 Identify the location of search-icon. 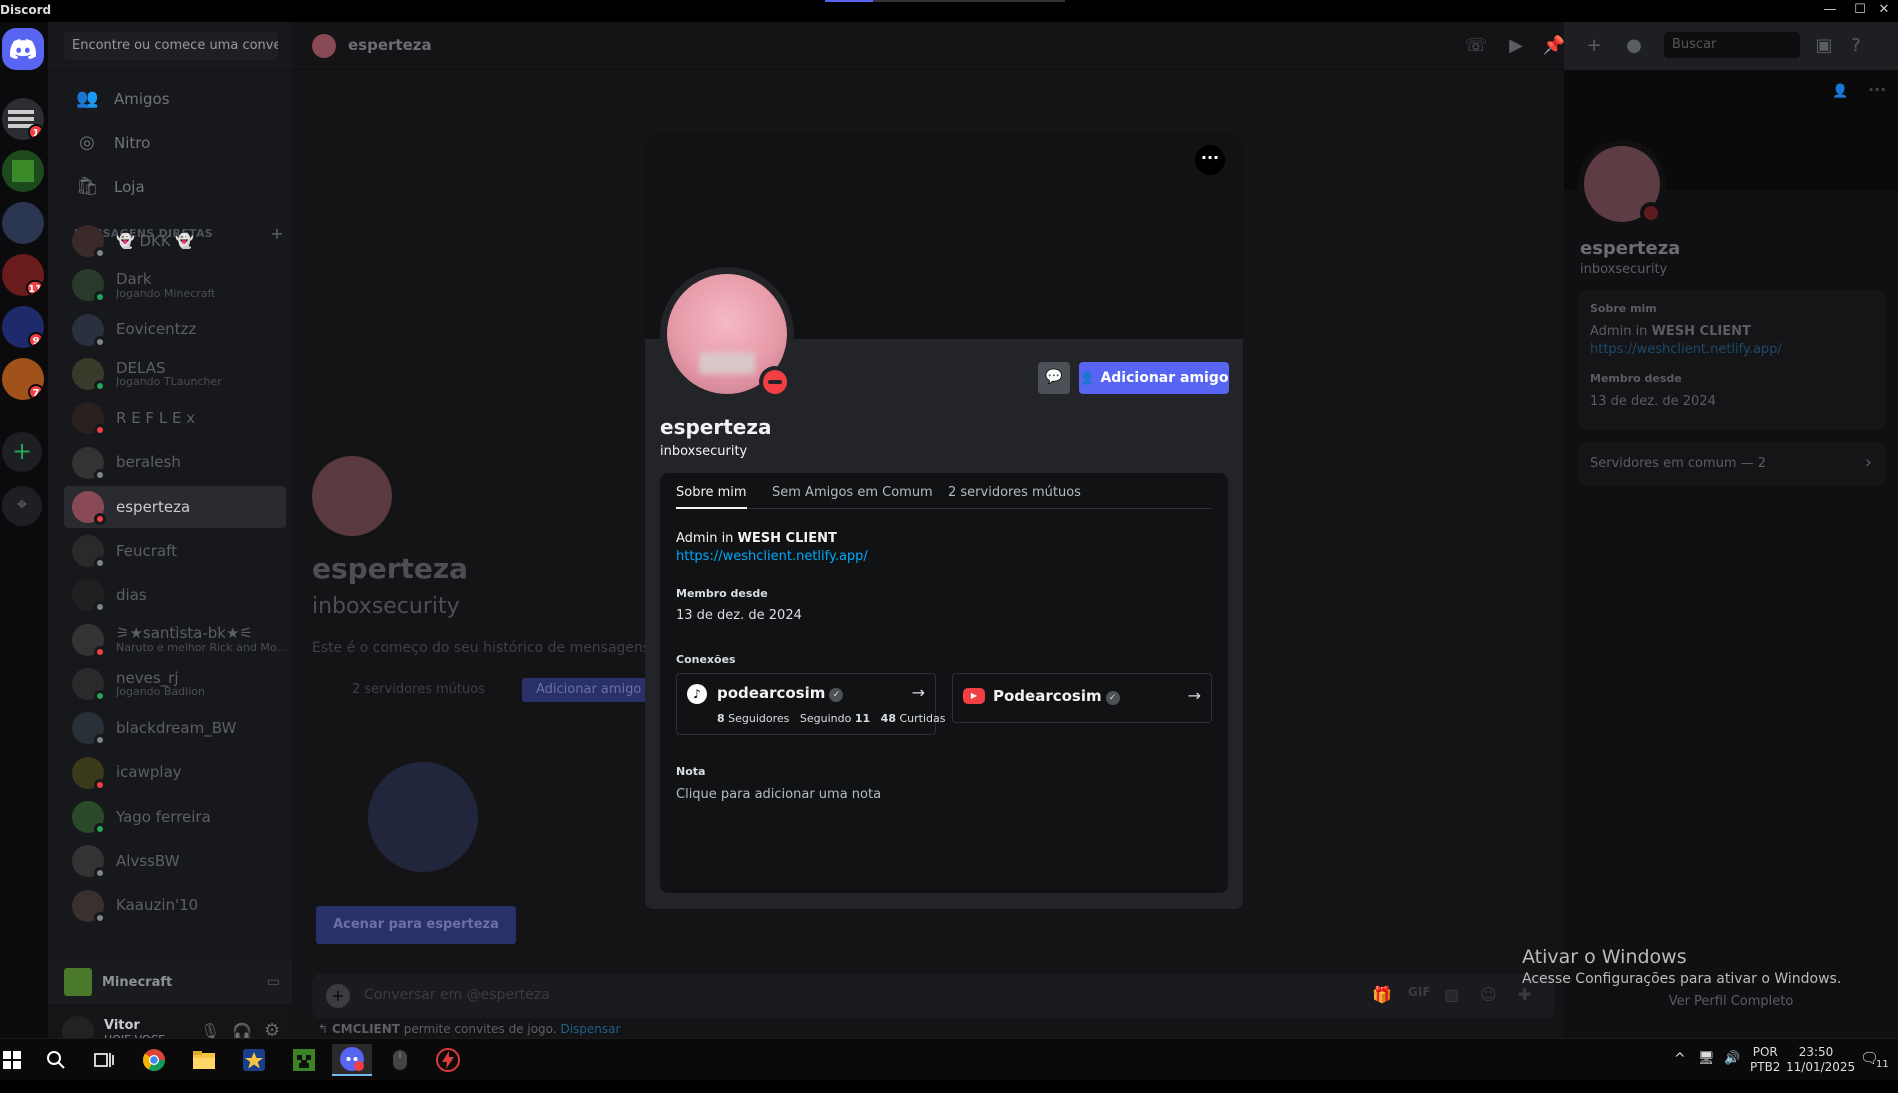
(56, 1060).